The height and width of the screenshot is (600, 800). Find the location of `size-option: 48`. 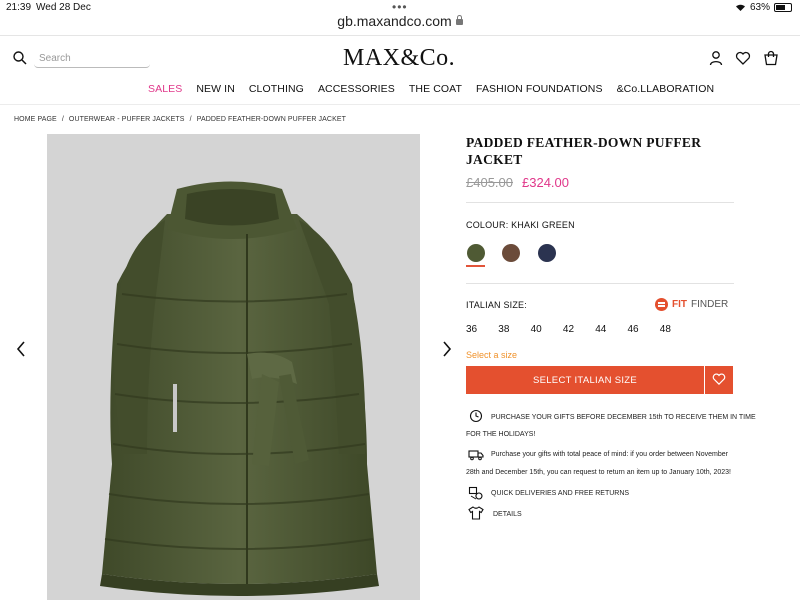

size-option: 48 is located at coordinates (676, 329).